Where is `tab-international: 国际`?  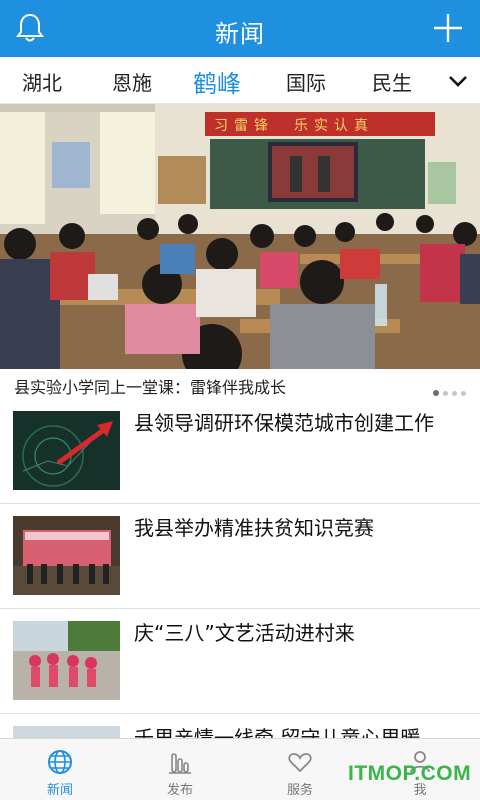 tab-international: 国际 is located at coordinates (306, 81).